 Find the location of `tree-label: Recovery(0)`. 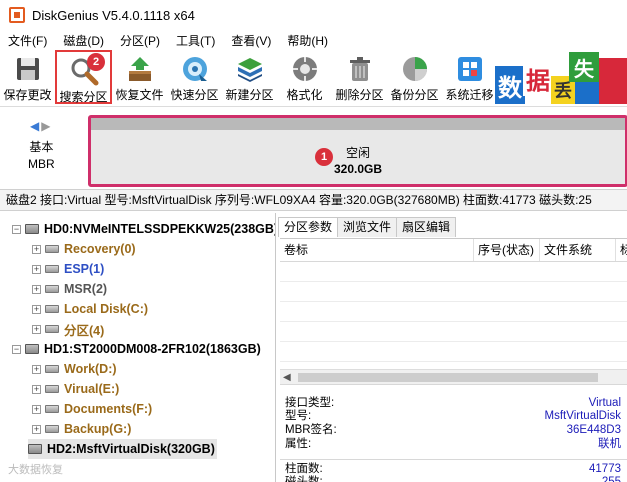

tree-label: Recovery(0) is located at coordinates (100, 249).